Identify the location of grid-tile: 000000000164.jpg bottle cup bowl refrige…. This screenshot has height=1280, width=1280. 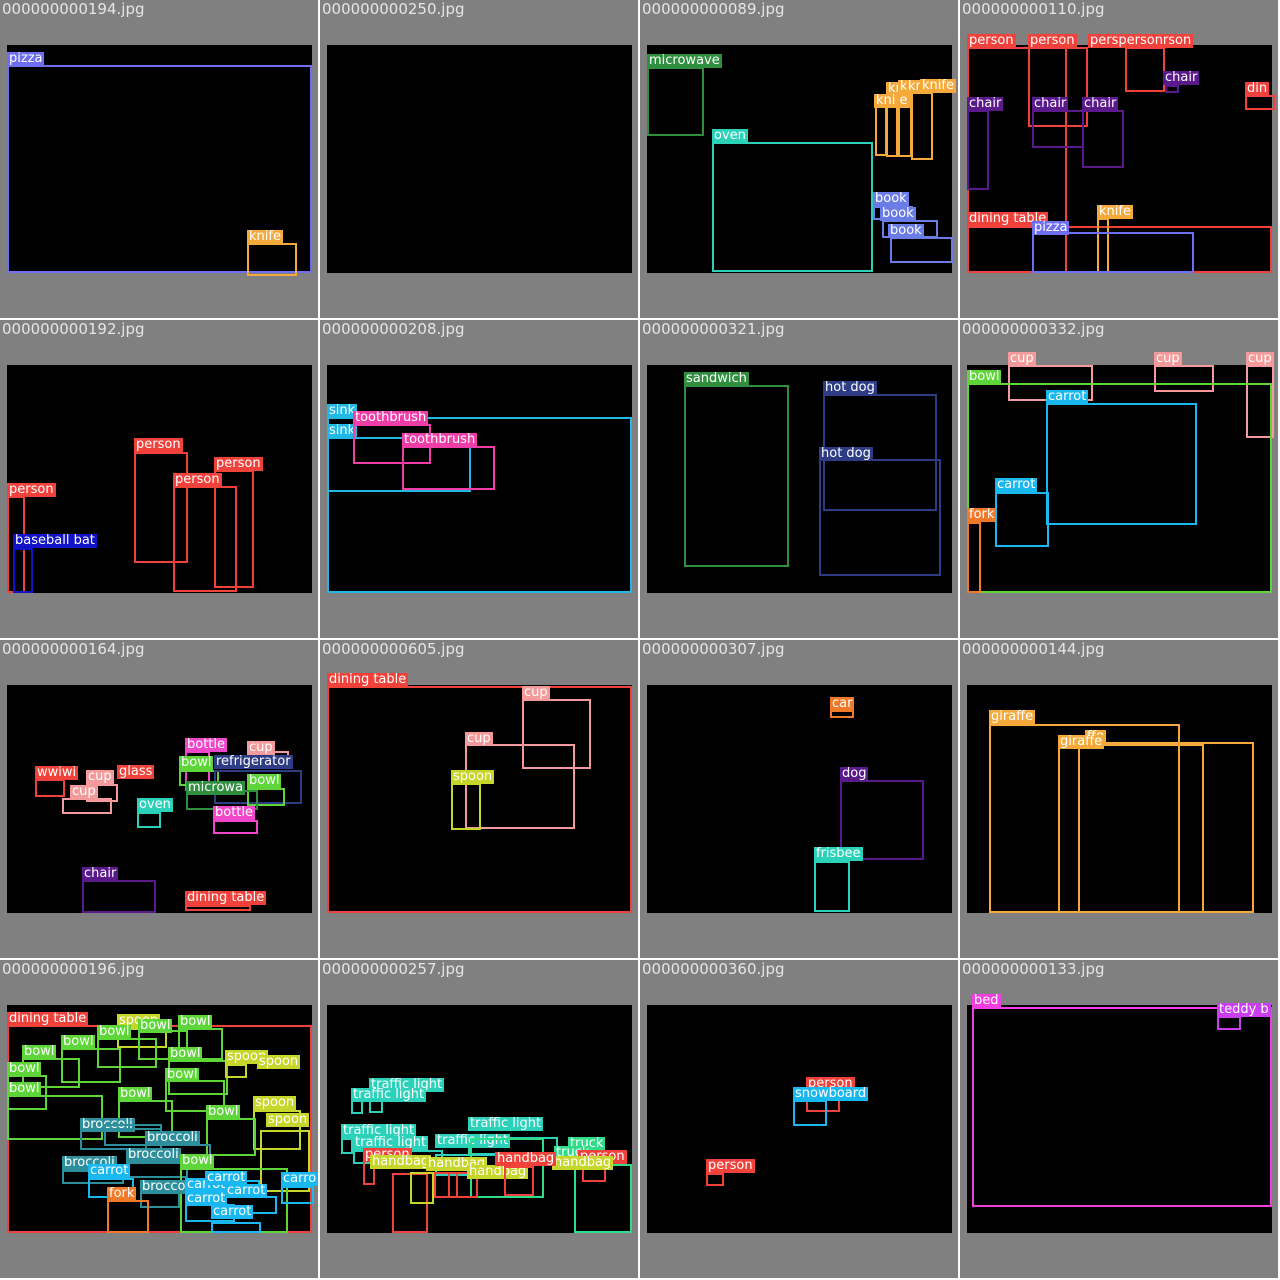
(159, 799).